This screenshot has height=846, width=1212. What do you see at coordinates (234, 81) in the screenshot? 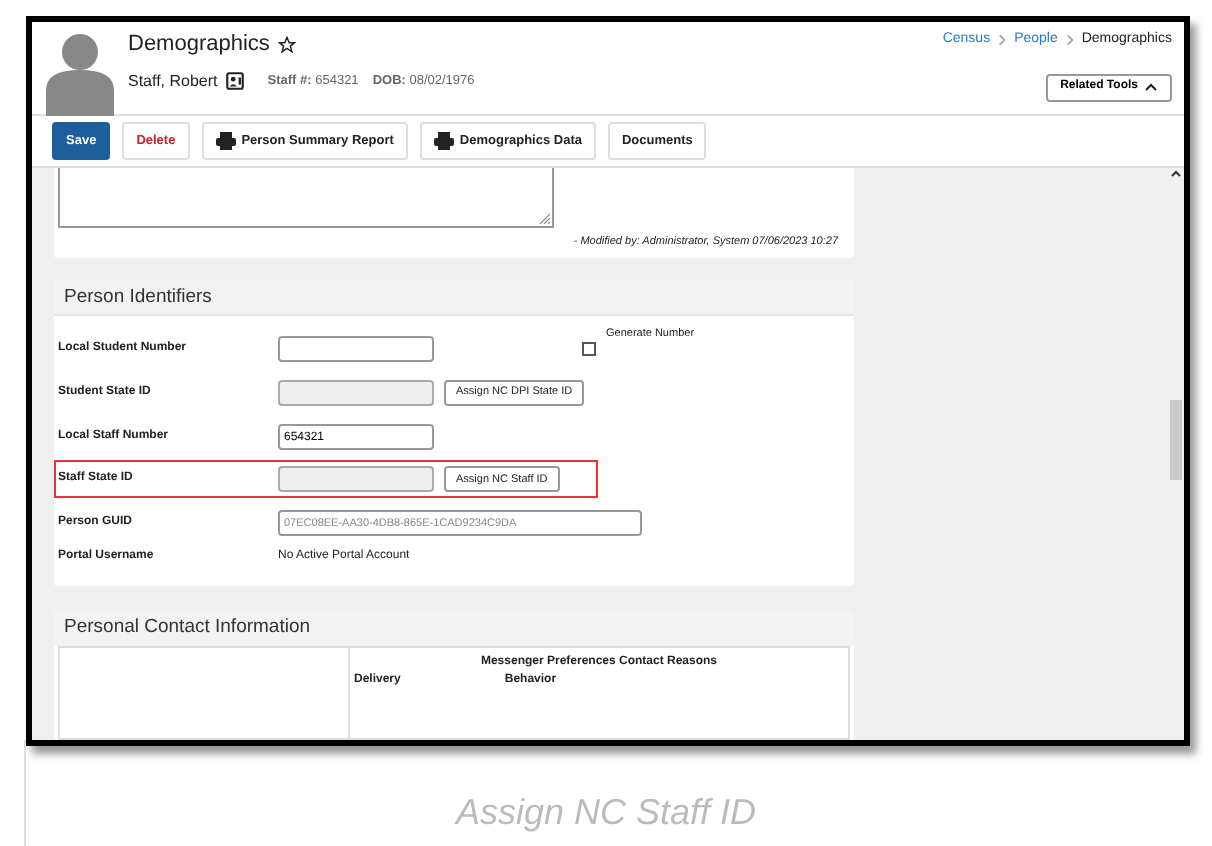
I see `id-card-icon` at bounding box center [234, 81].